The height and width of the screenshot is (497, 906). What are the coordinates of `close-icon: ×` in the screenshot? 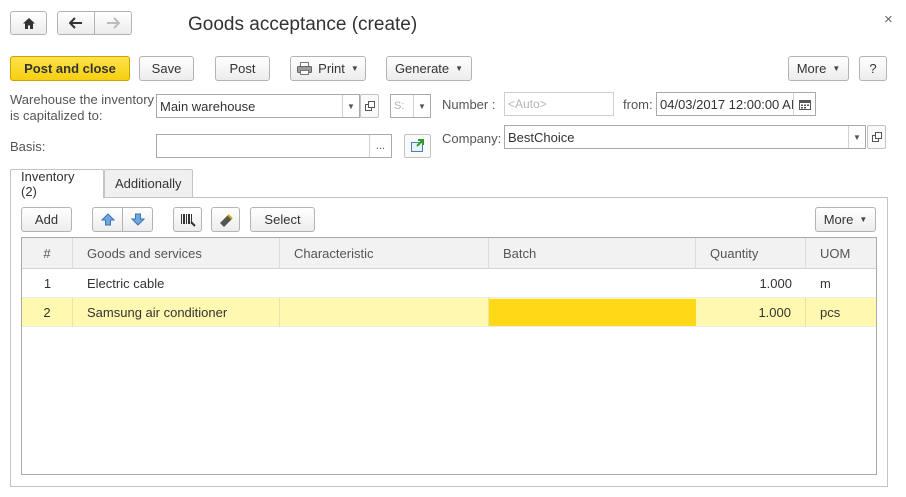 It's located at (888, 19).